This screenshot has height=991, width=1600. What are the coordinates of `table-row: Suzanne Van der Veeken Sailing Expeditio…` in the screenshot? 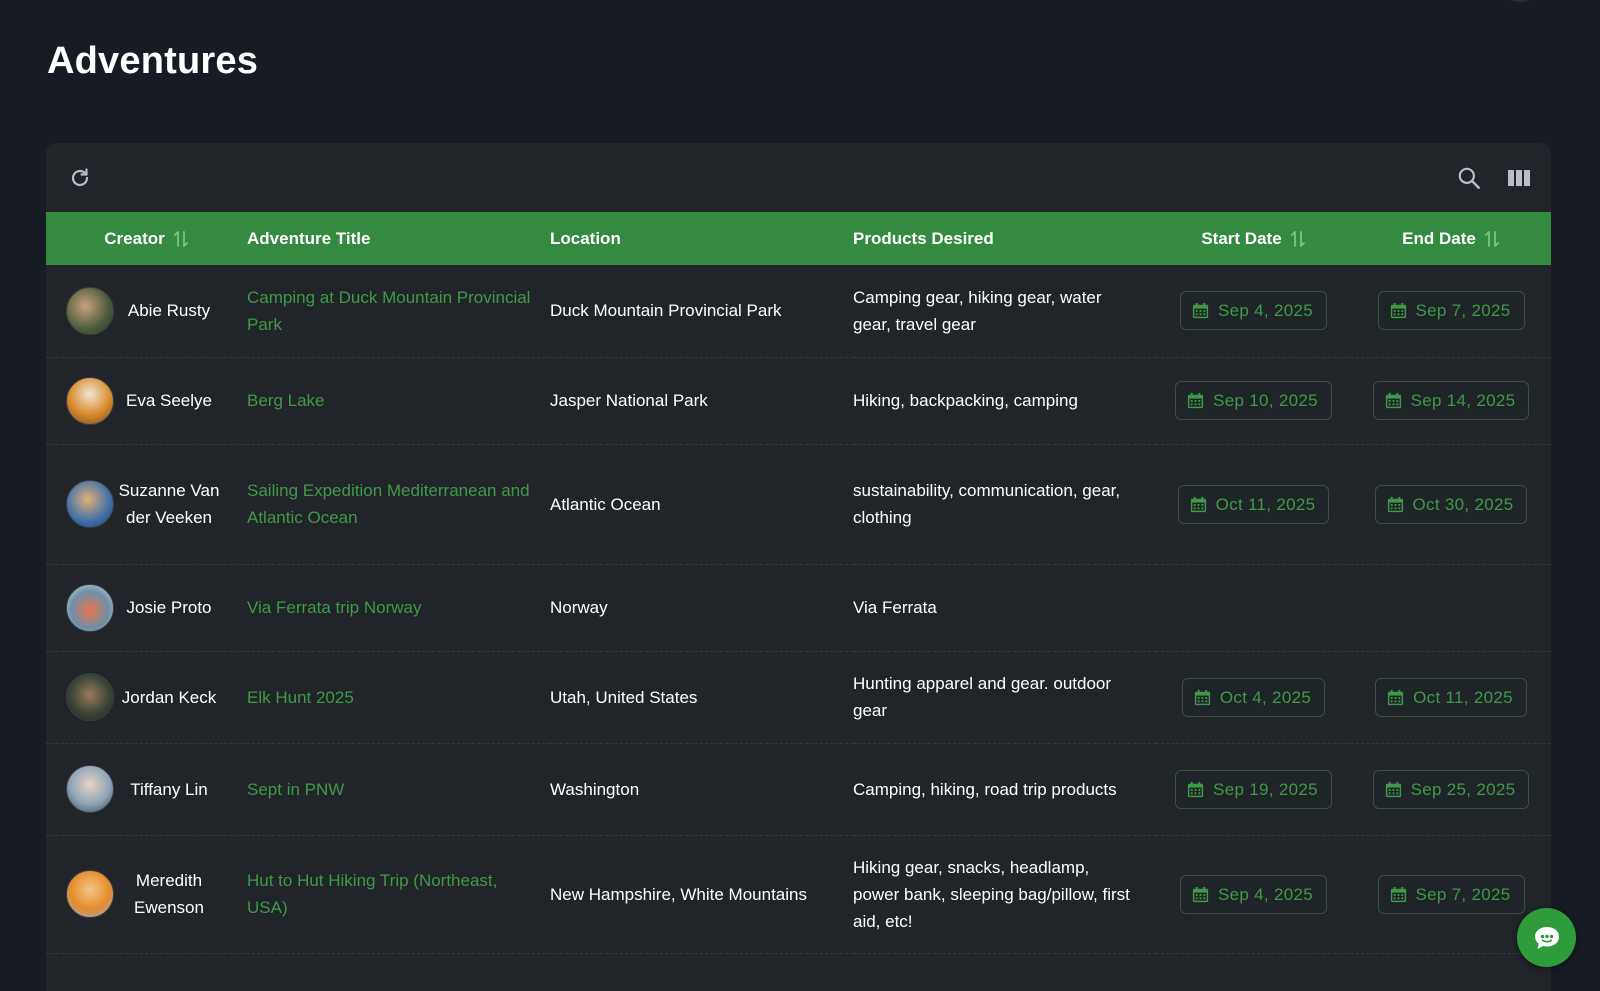 It's located at (798, 504).